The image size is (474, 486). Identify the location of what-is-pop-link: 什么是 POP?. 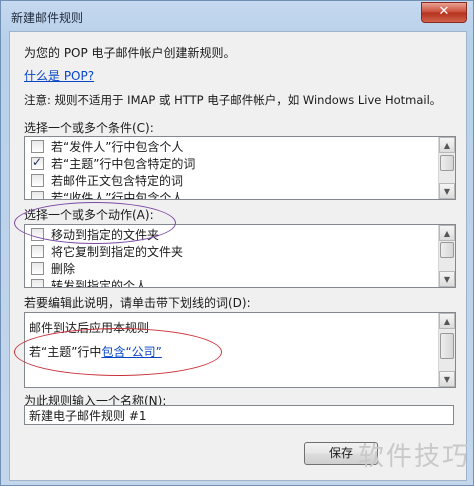
(59, 75).